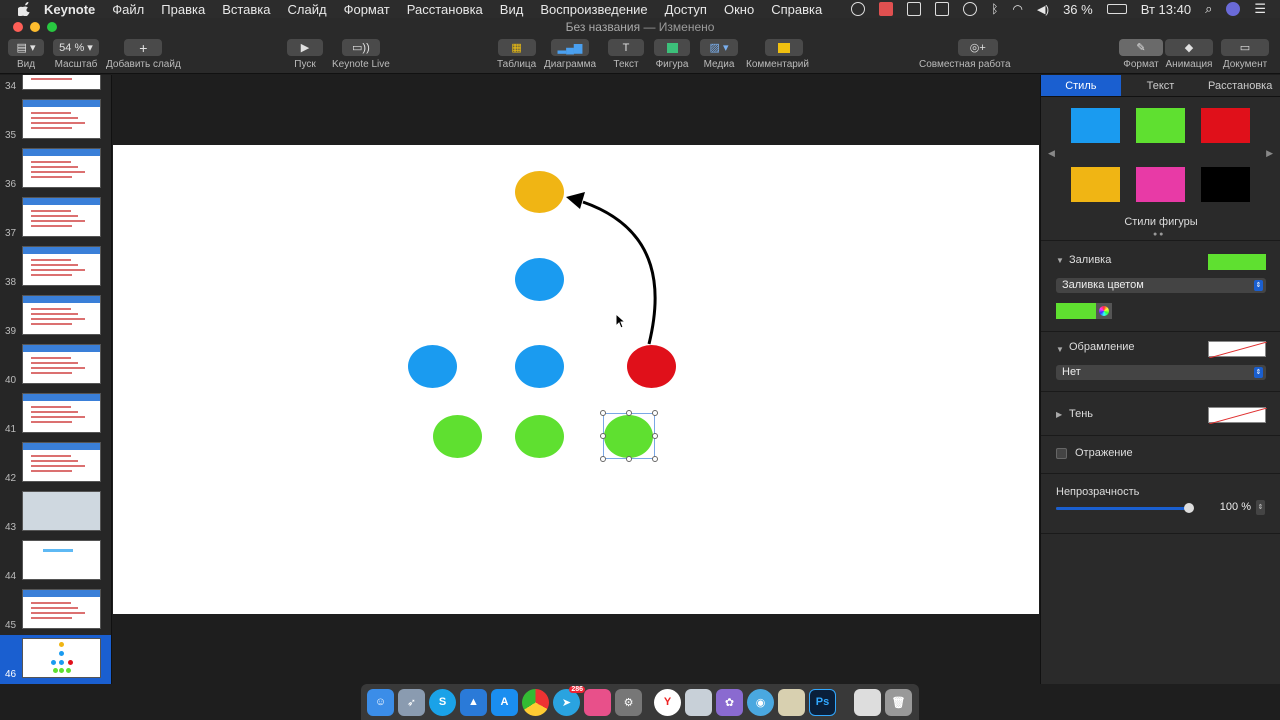 The height and width of the screenshot is (720, 1280). What do you see at coordinates (1051, 153) in the screenshot?
I see `prev-styles-icon: ◀` at bounding box center [1051, 153].